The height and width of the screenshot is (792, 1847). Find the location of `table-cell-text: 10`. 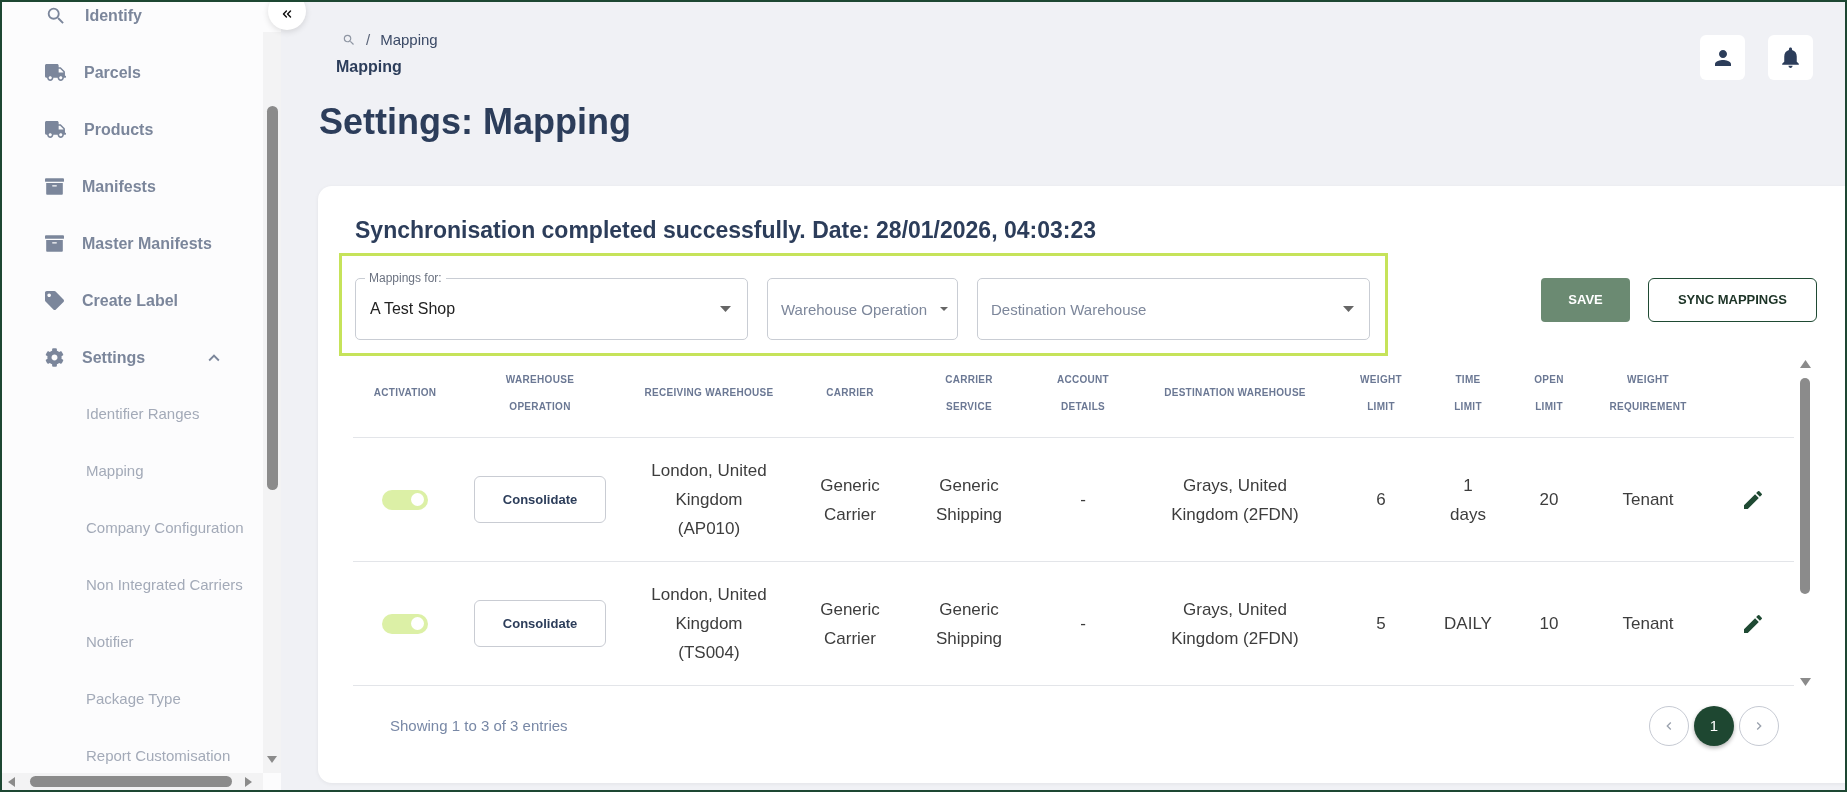

table-cell-text: 10 is located at coordinates (1549, 624).